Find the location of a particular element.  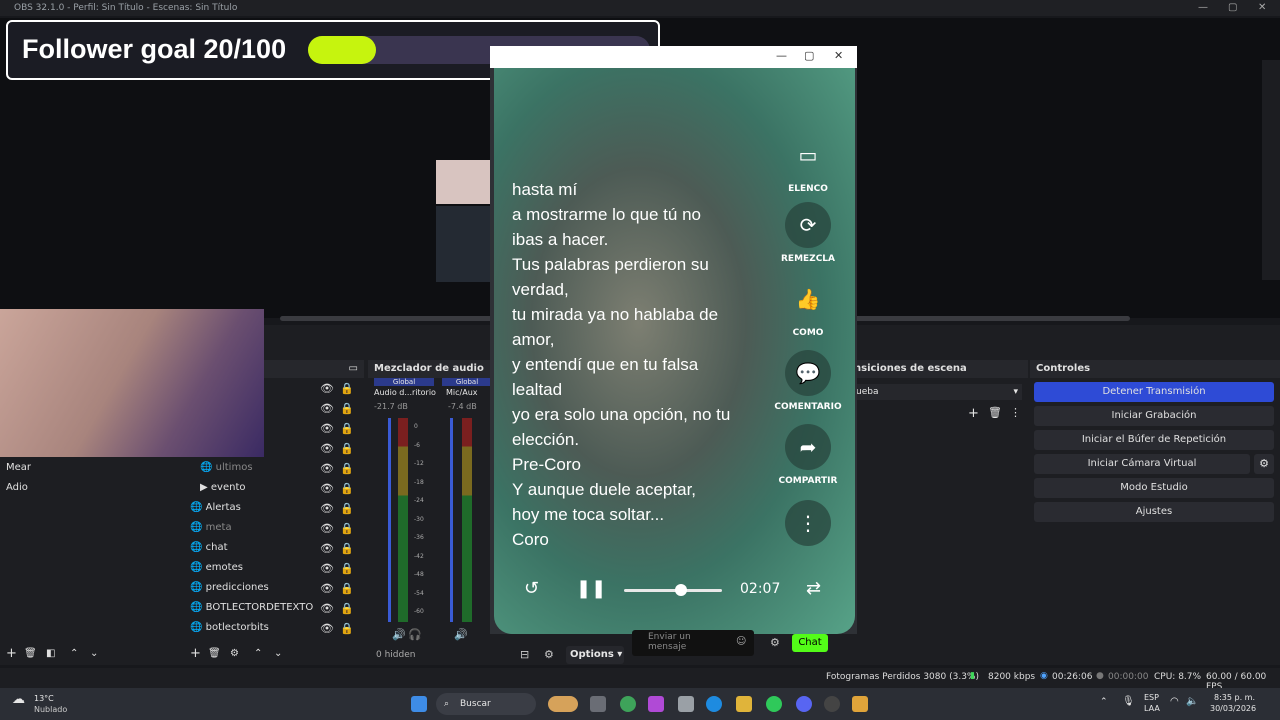

source-item: 🌐 emotes is located at coordinates (216, 568).